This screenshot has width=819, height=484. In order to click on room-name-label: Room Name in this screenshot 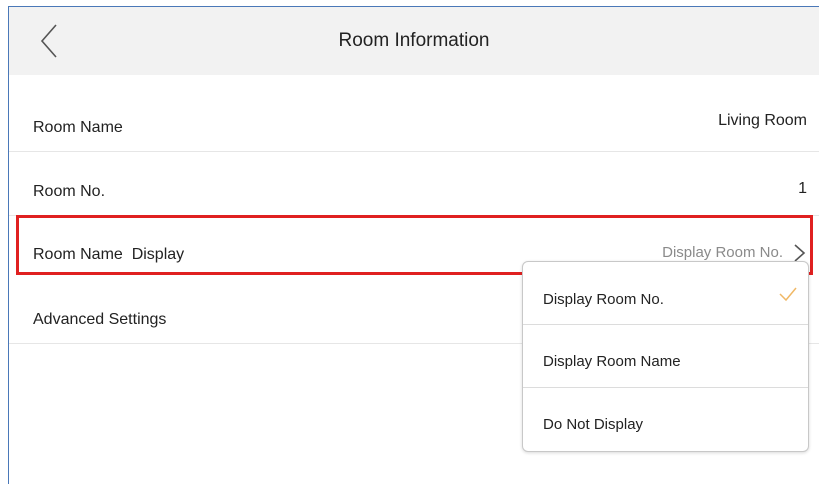, I will do `click(78, 127)`.